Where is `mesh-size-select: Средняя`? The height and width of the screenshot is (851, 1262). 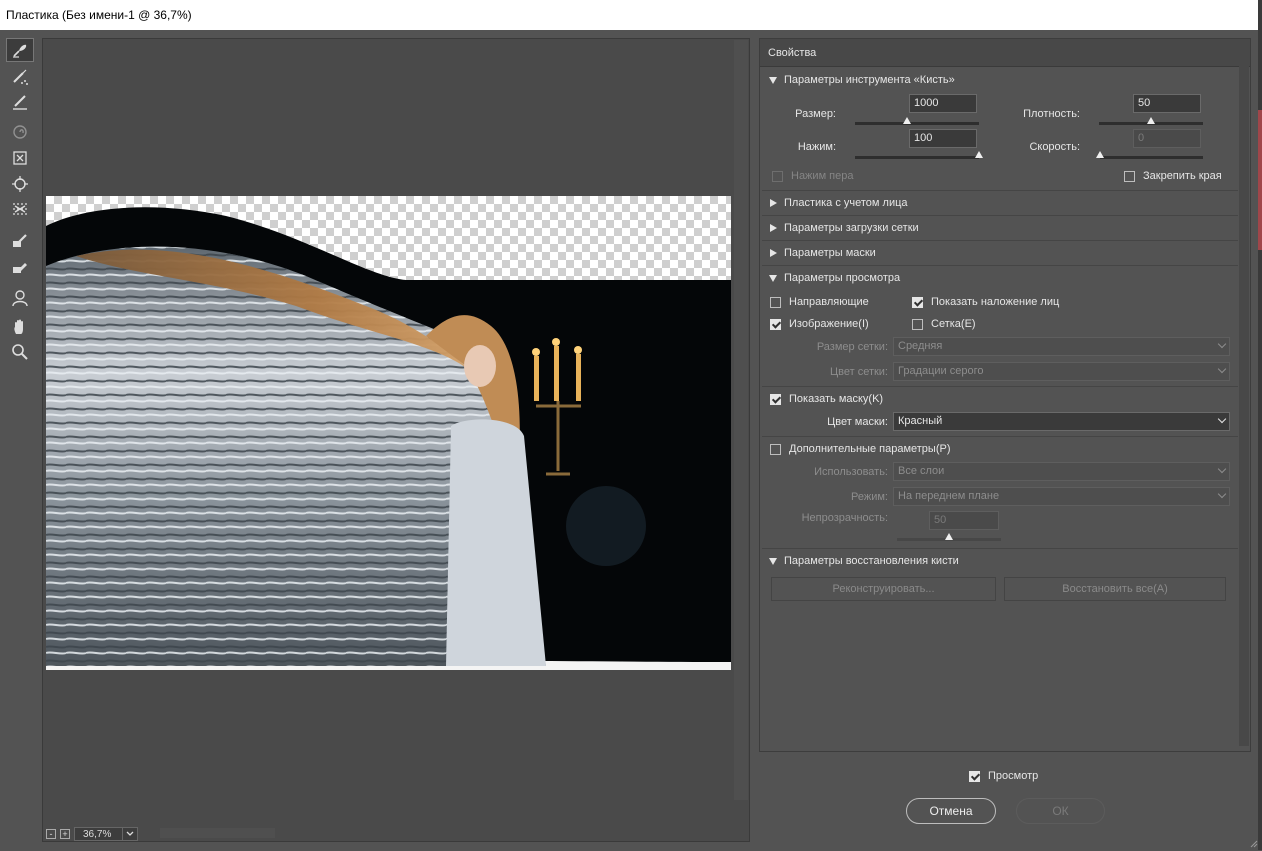
mesh-size-select: Средняя is located at coordinates (1061, 346).